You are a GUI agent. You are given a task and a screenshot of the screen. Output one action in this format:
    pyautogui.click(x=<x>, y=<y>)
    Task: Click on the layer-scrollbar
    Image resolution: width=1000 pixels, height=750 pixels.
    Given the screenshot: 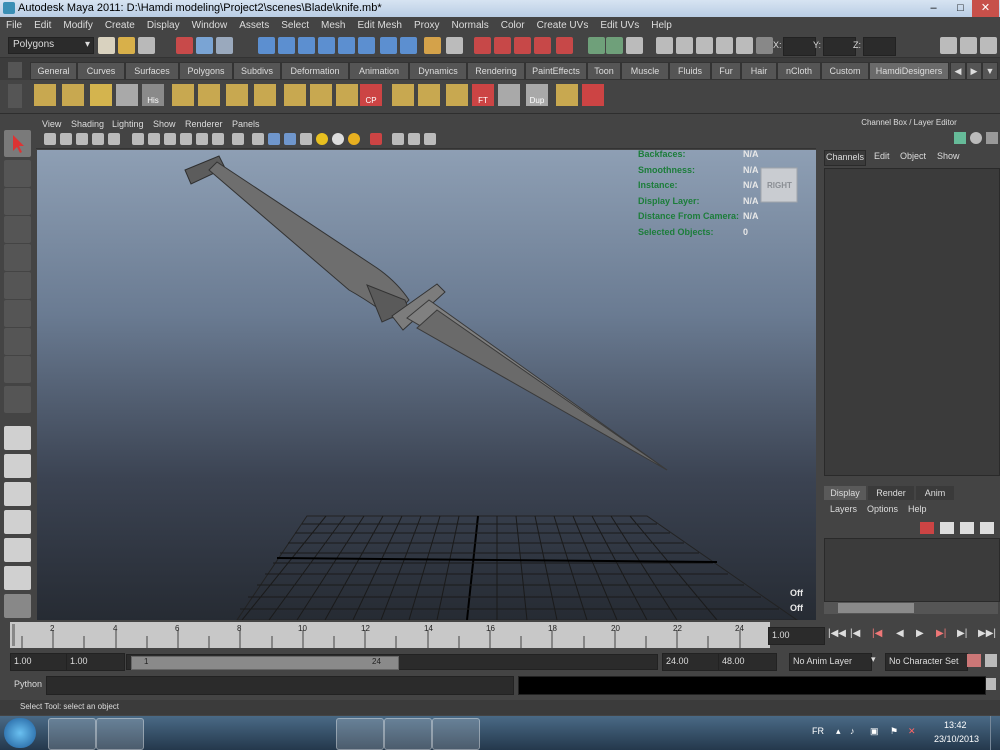 What is the action you would take?
    pyautogui.click(x=911, y=608)
    